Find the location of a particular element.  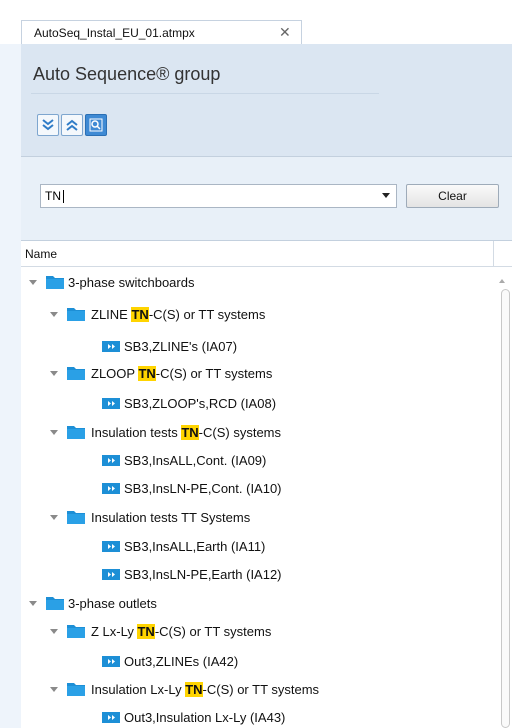

text-caret is located at coordinates (63, 196).